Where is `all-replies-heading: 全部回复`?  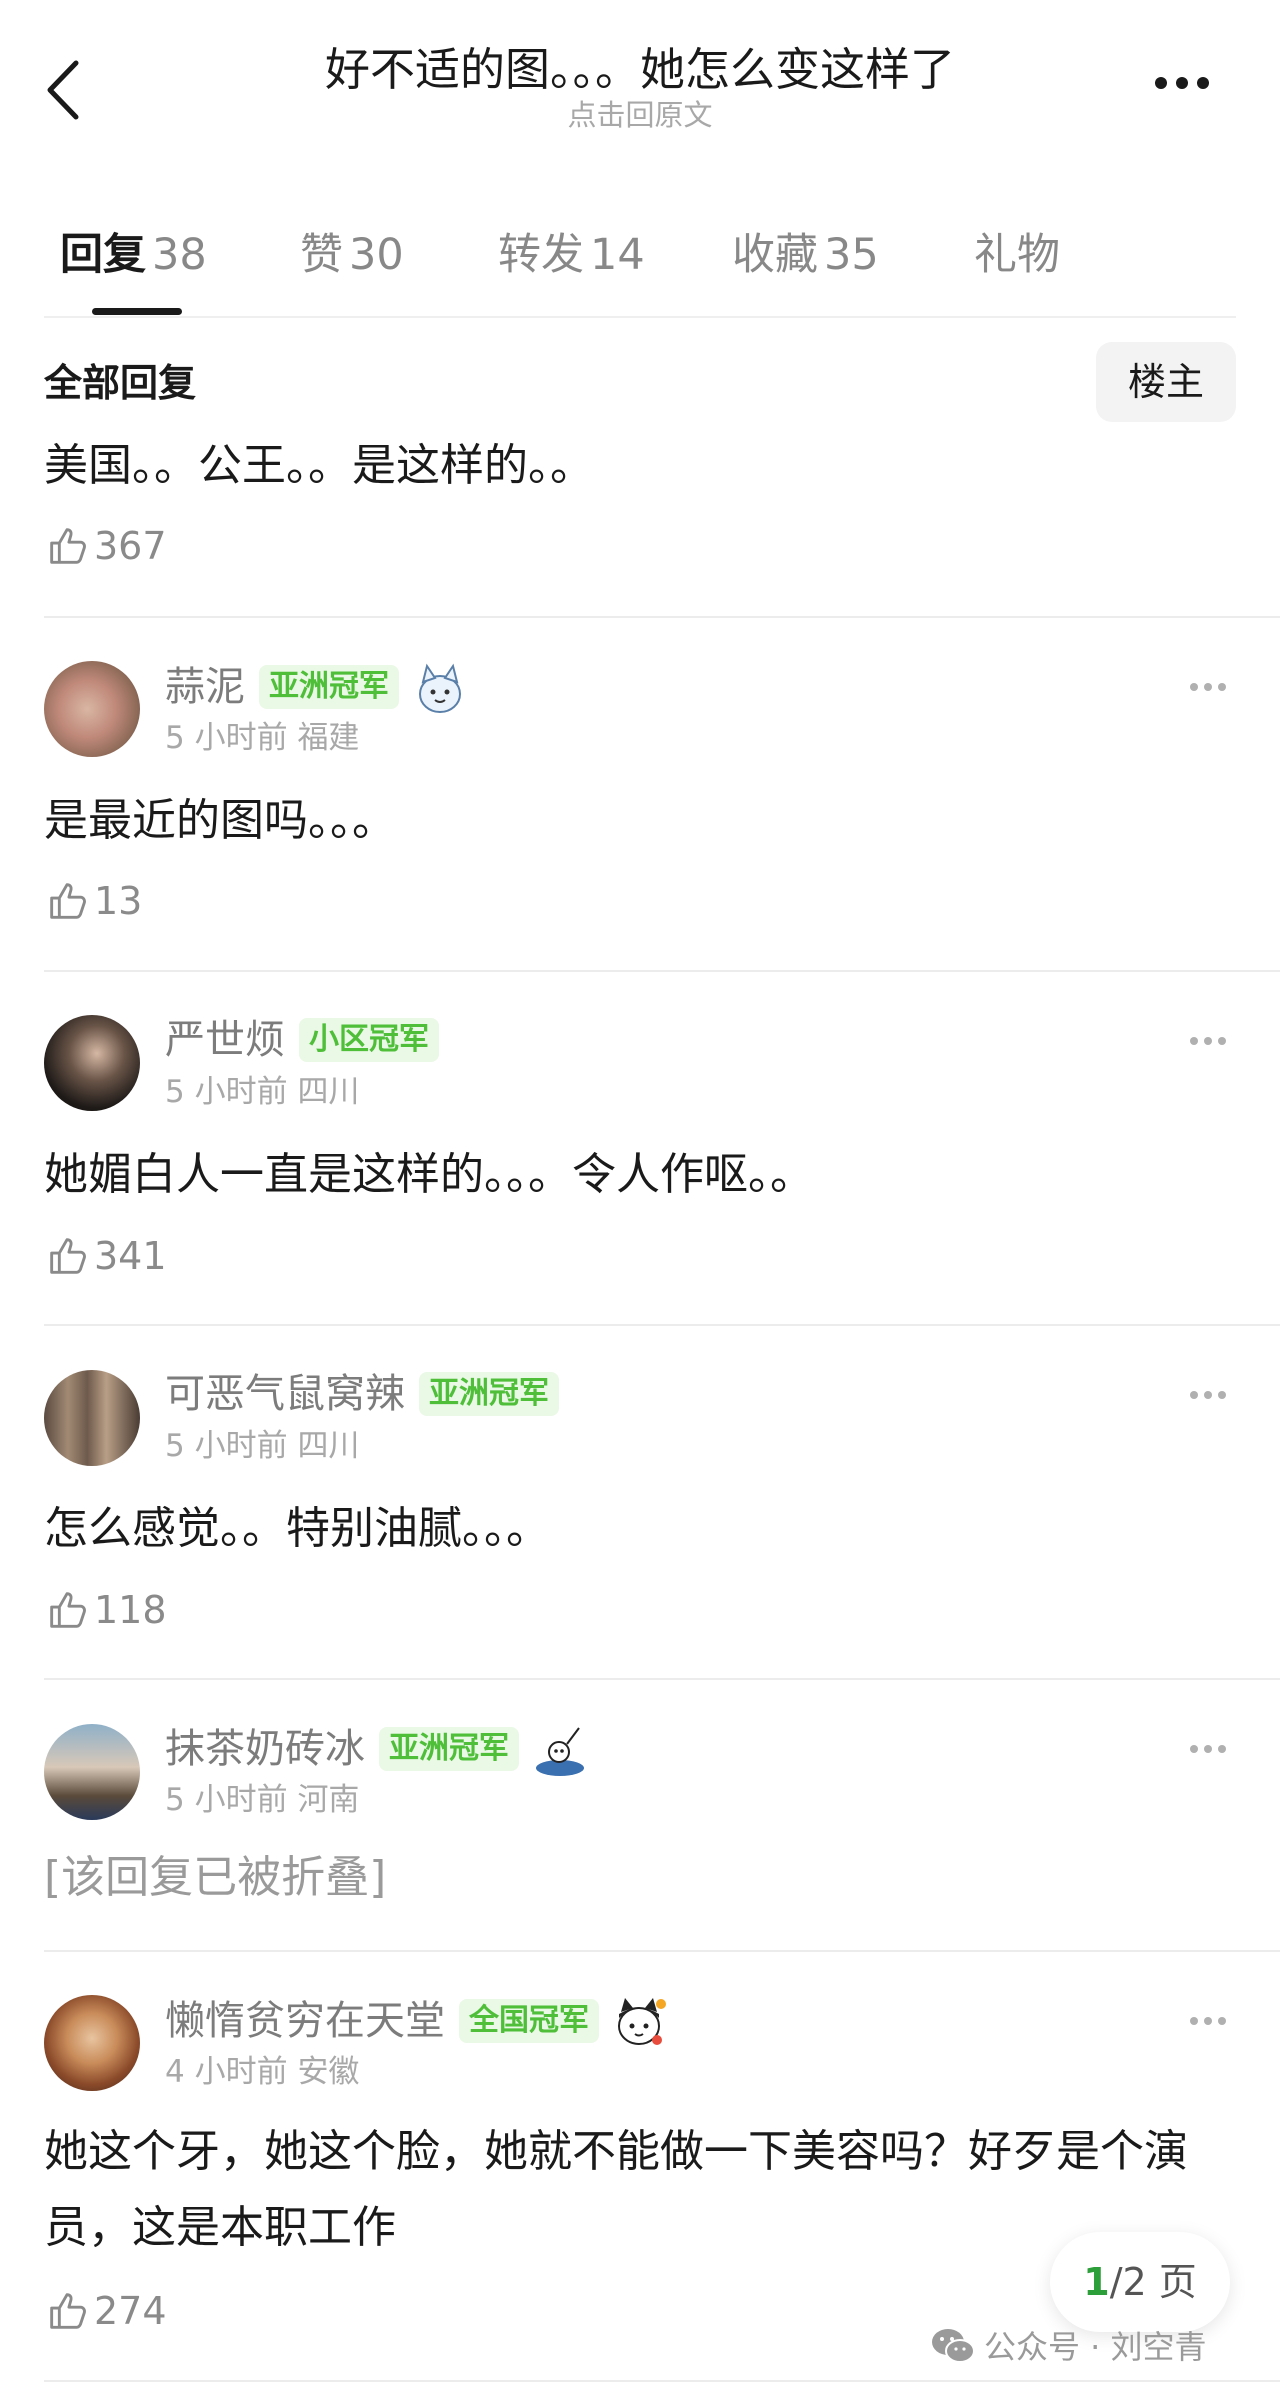
all-replies-heading: 全部回复 is located at coordinates (120, 383).